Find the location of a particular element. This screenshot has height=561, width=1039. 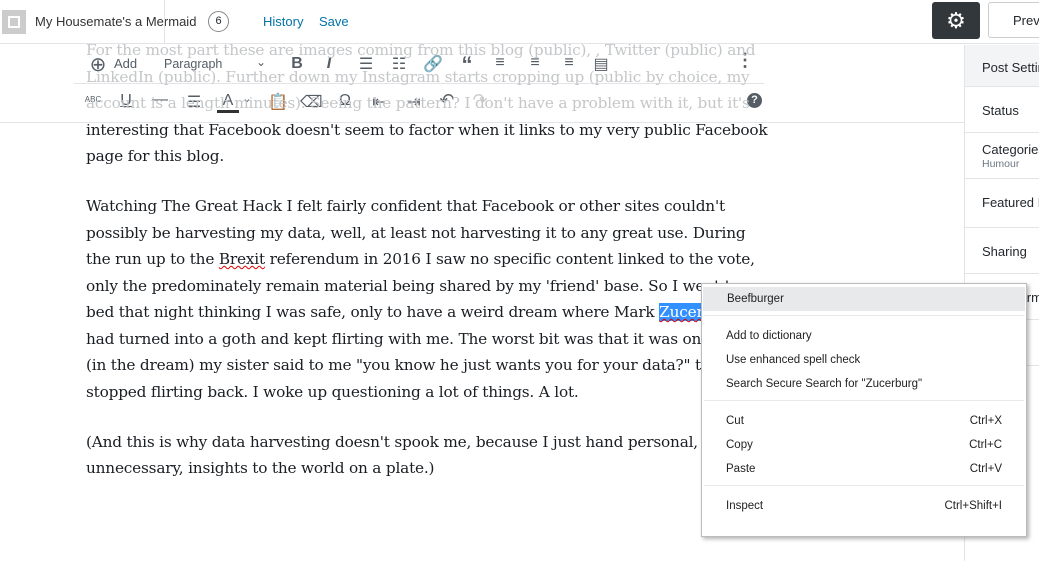

menu-item-search: Search Secure Search for "Zucerburg" is located at coordinates (864, 384).